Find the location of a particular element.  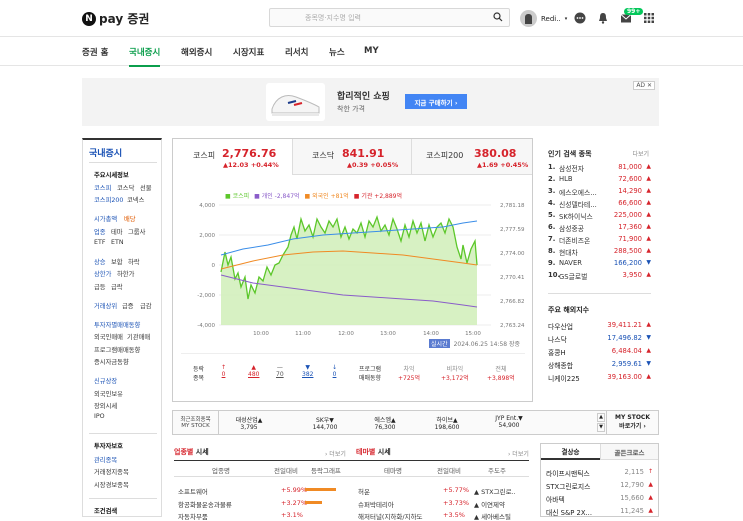

sidebar-item-kospi200: 코스피200 is located at coordinates (108, 199).